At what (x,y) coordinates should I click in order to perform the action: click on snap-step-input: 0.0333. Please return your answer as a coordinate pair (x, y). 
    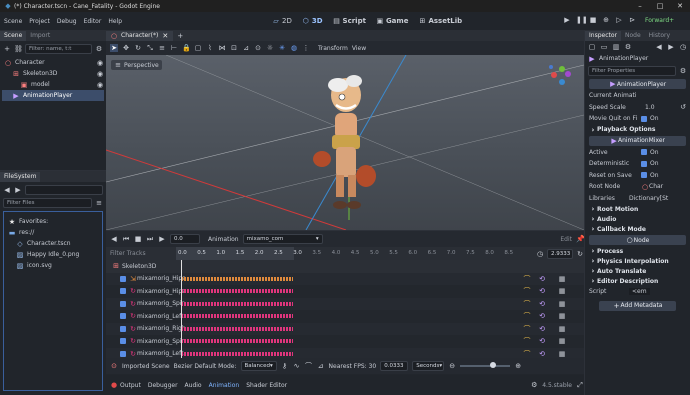
    Looking at the image, I should click on (394, 366).